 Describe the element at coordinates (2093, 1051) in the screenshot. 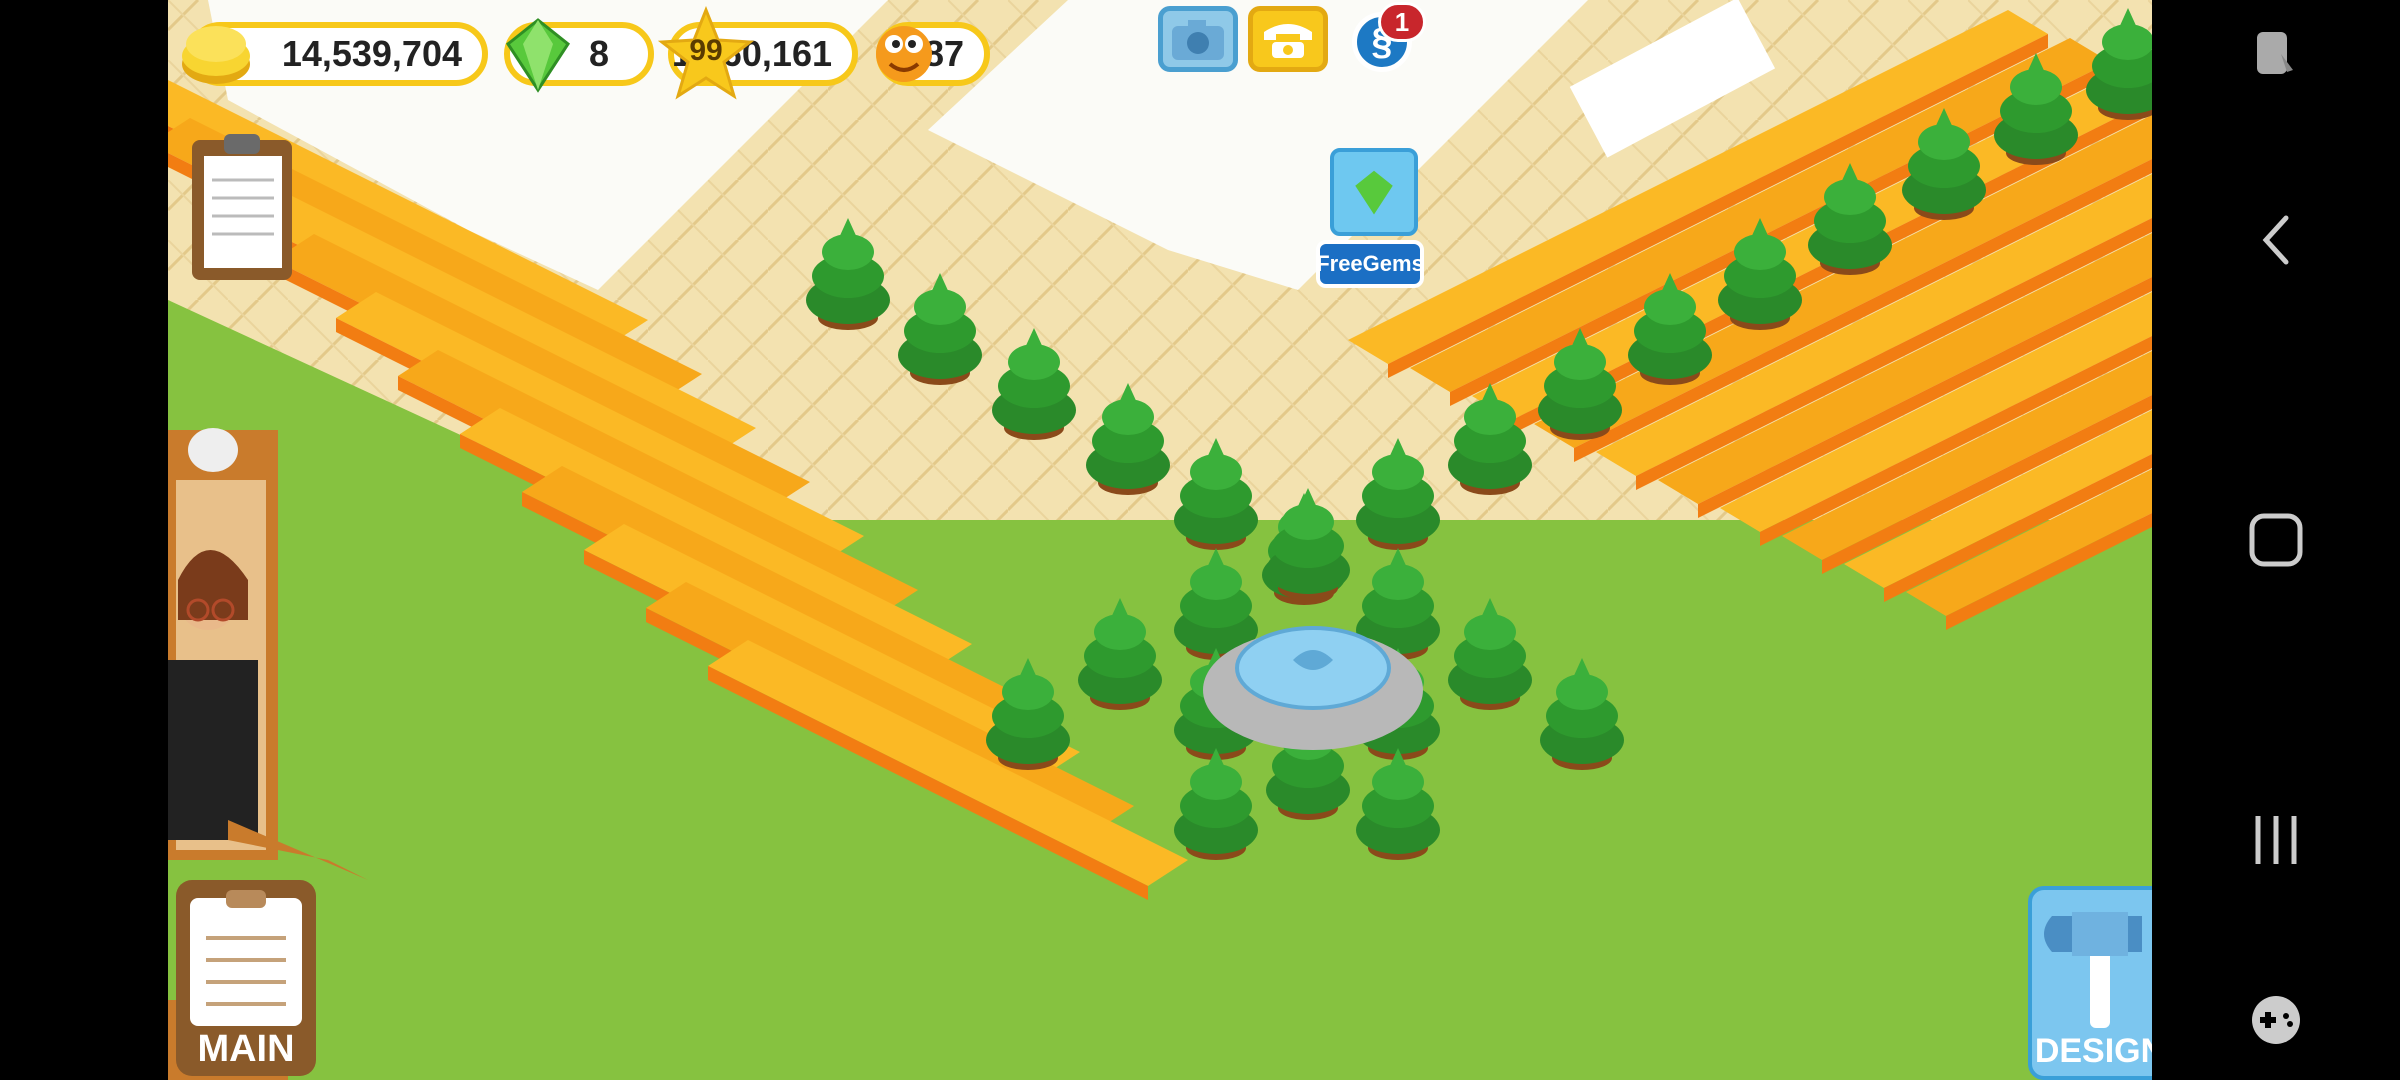

I see `design-label: DESIGN` at that location.